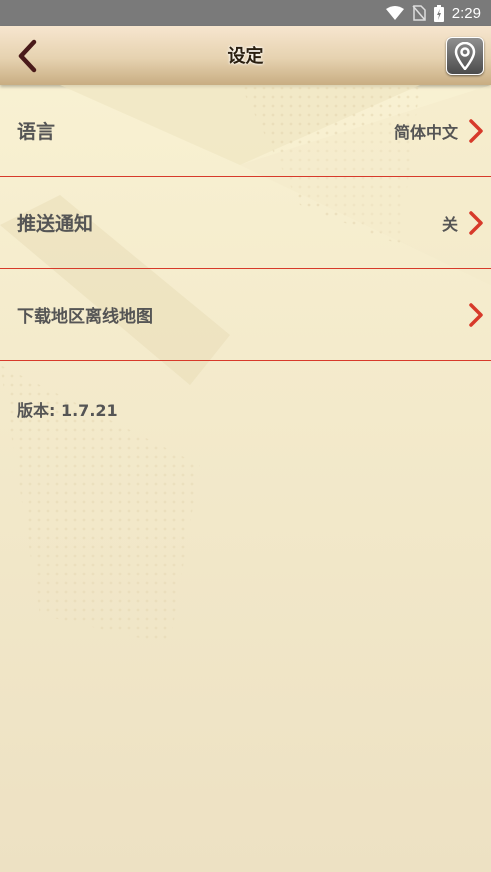  I want to click on battery-icon, so click(438, 13).